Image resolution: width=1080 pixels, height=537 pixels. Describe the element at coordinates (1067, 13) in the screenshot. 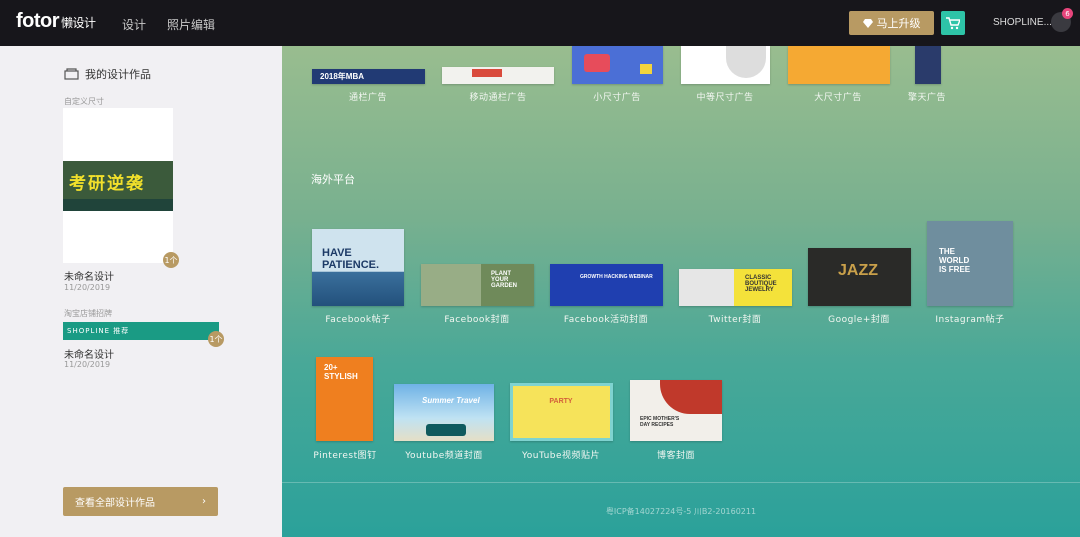

I see `notification-badge: 6` at that location.